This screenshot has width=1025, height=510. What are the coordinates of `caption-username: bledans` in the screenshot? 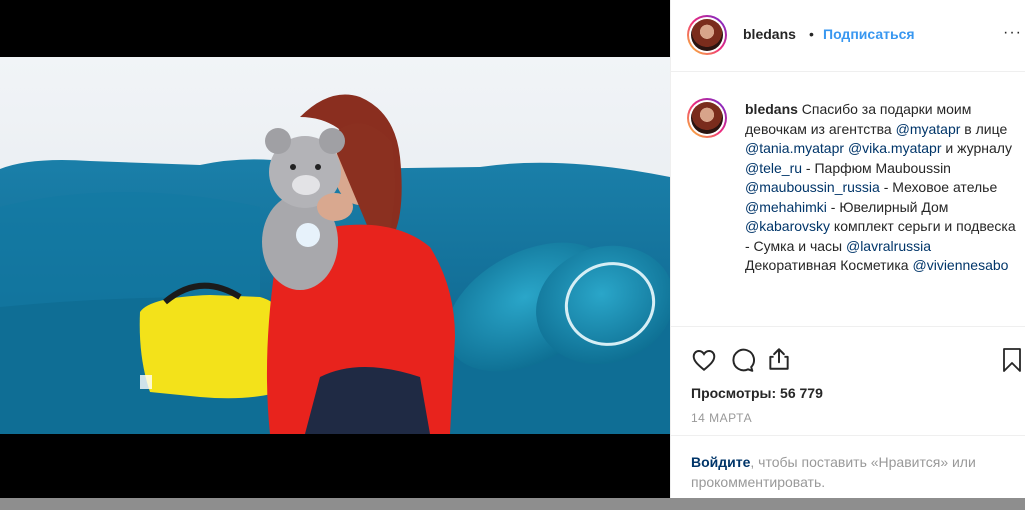 It's located at (771, 109).